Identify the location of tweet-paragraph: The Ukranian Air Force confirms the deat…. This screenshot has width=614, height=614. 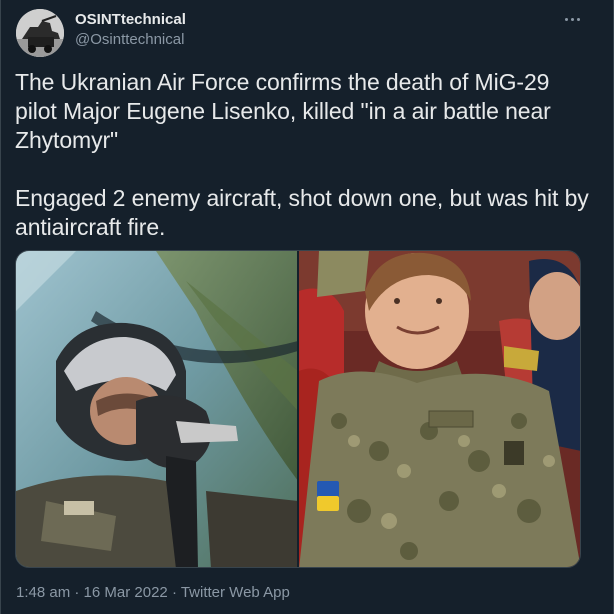
(283, 111).